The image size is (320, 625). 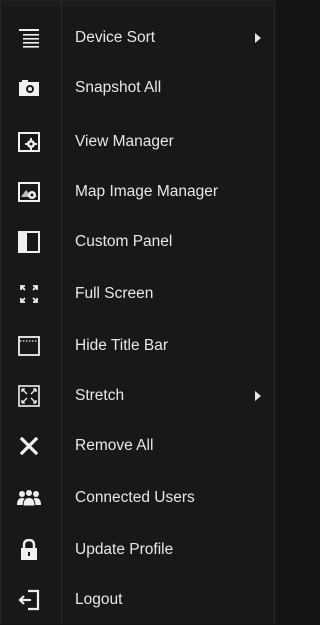 I want to click on lock-icon, so click(x=29, y=550).